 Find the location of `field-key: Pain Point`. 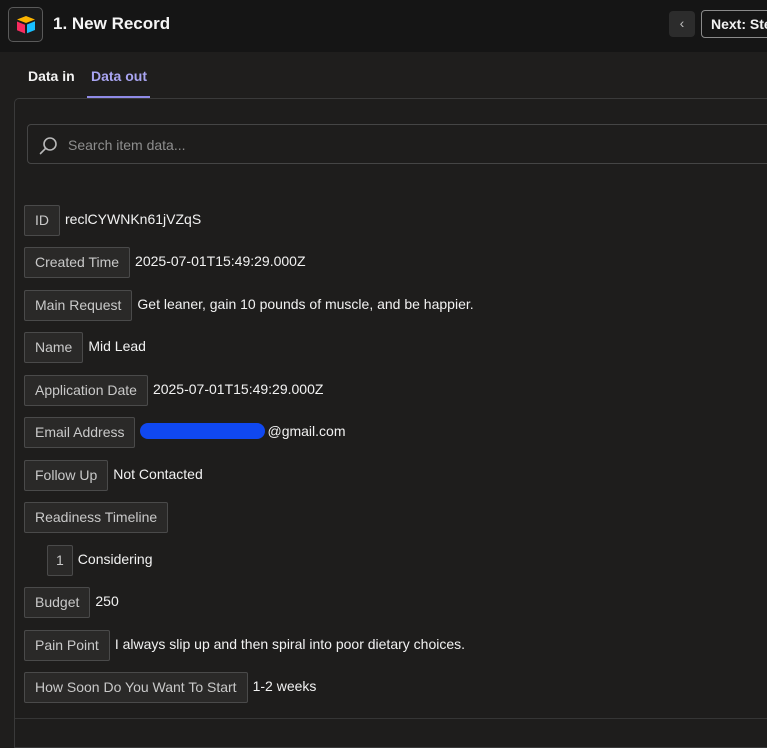

field-key: Pain Point is located at coordinates (67, 645).